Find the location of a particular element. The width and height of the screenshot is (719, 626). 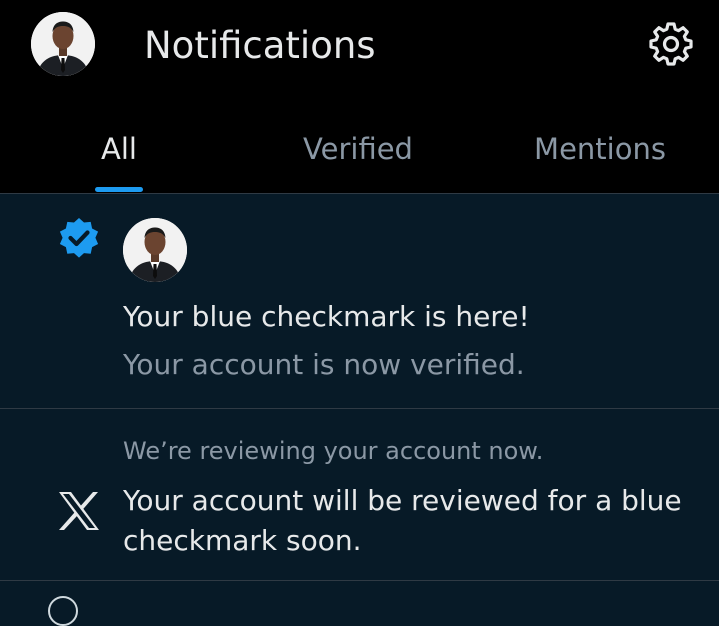

page-title: Notifications is located at coordinates (260, 45).